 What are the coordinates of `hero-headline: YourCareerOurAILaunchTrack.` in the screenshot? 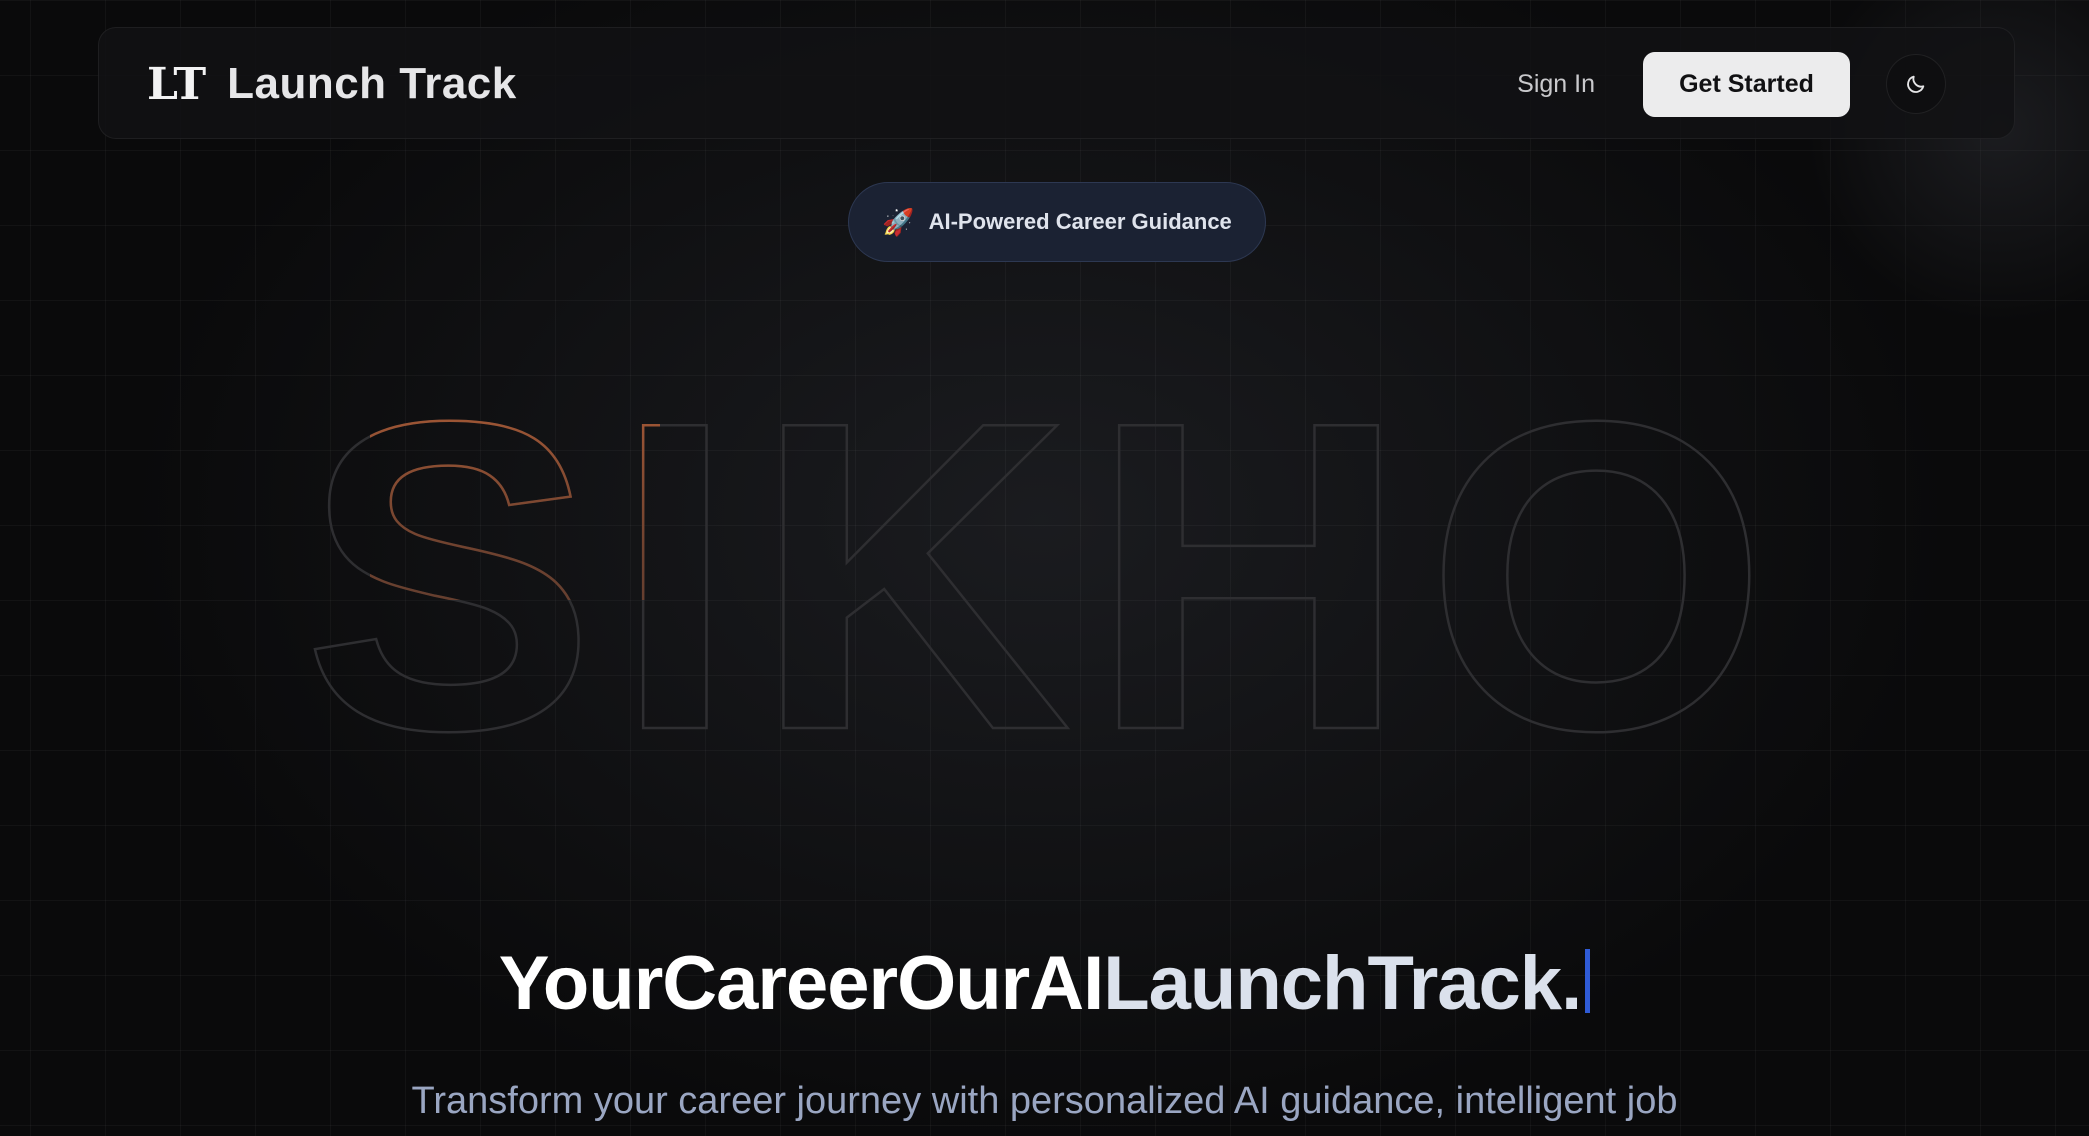 It's located at (1044, 983).